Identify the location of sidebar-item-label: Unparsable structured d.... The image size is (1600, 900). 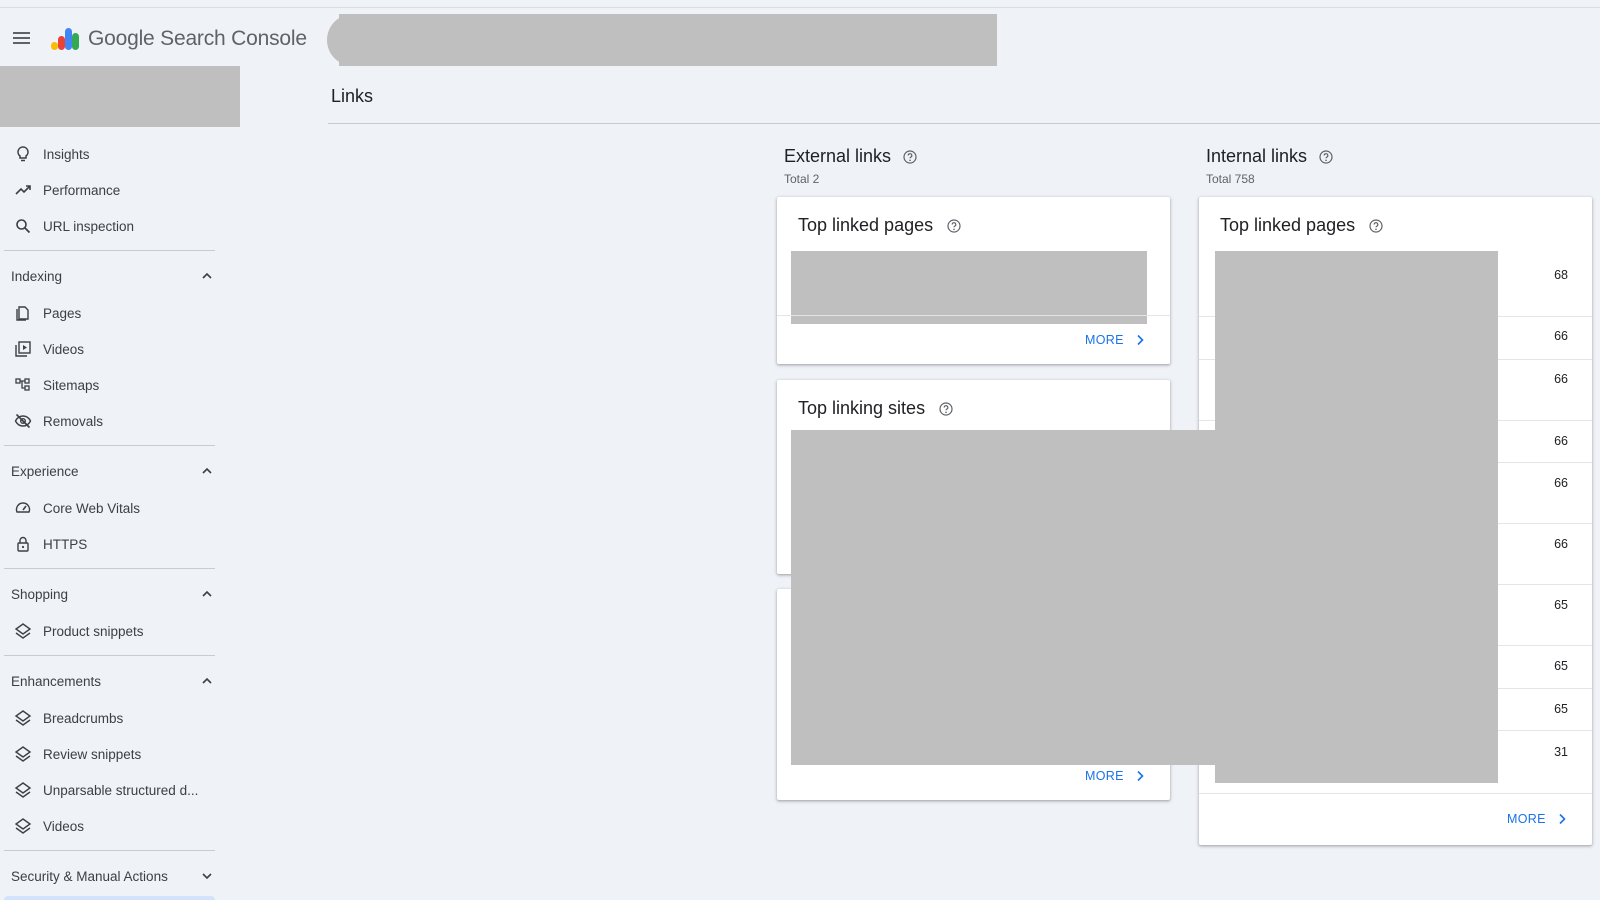
(121, 790).